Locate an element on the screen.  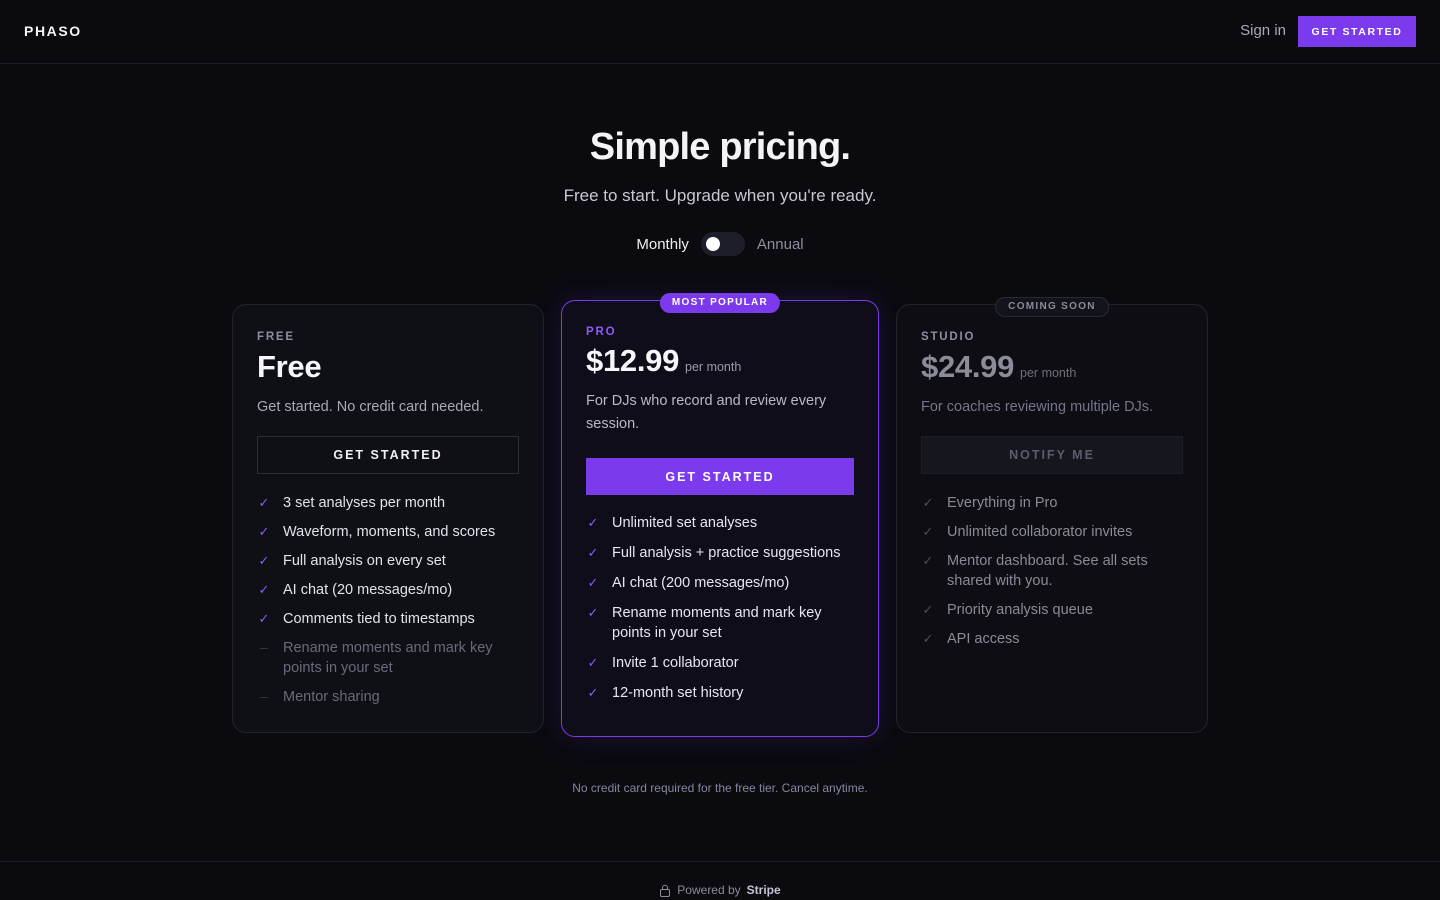
page-title: Simple pricing. is located at coordinates (720, 147).